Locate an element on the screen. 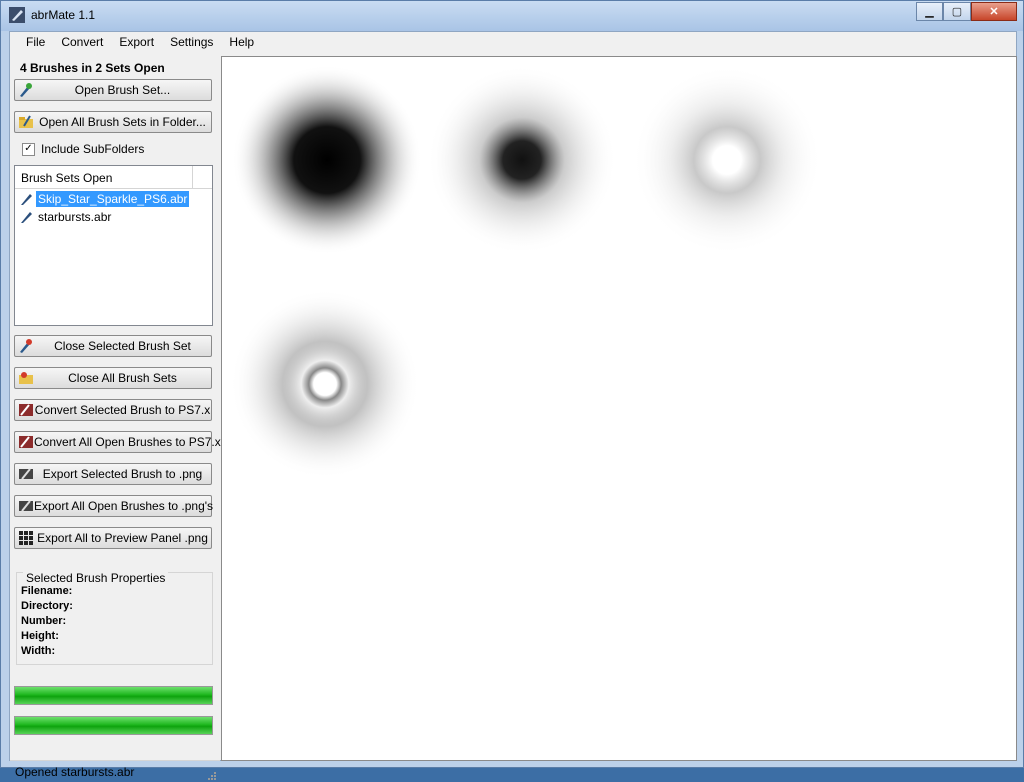 This screenshot has width=1024, height=782. minimize-icon: ▁ is located at coordinates (929, 12).